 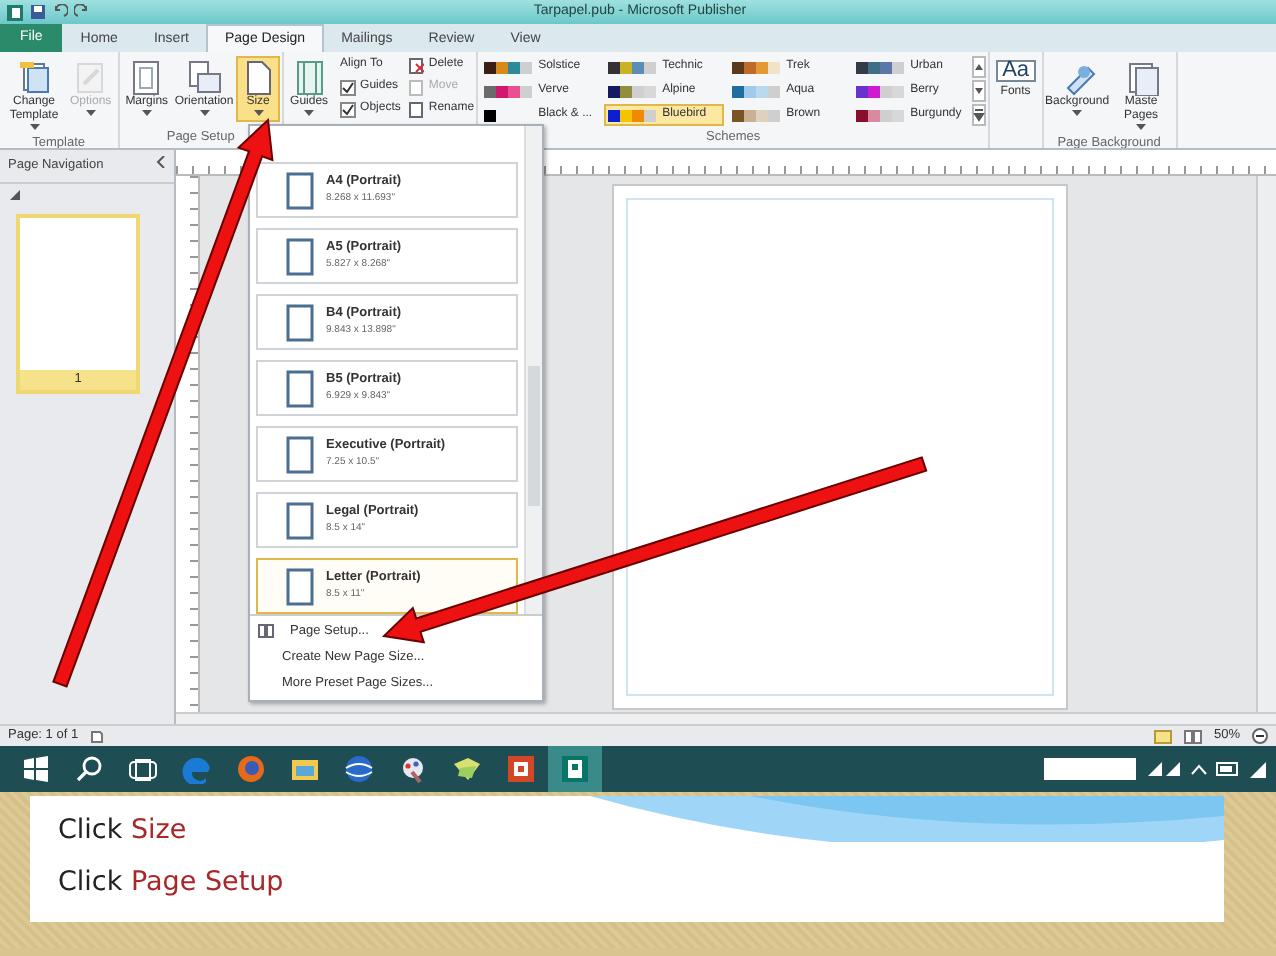 I want to click on windows-icon, so click(x=35, y=769).